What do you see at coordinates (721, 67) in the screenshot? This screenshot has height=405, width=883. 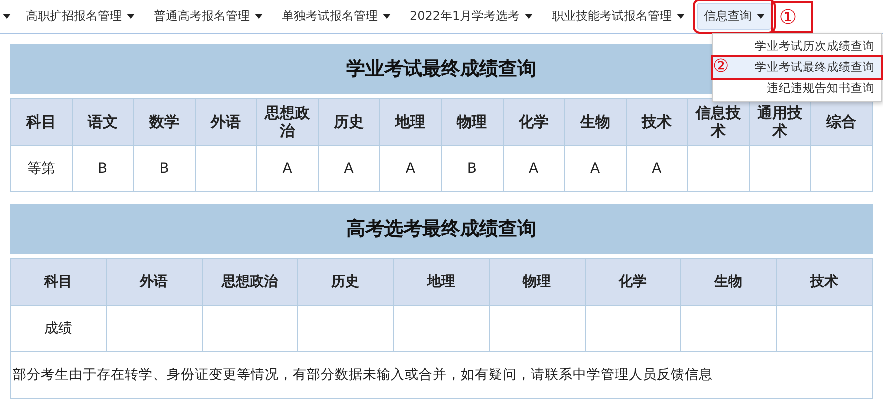 I see `callout-marker: ②` at bounding box center [721, 67].